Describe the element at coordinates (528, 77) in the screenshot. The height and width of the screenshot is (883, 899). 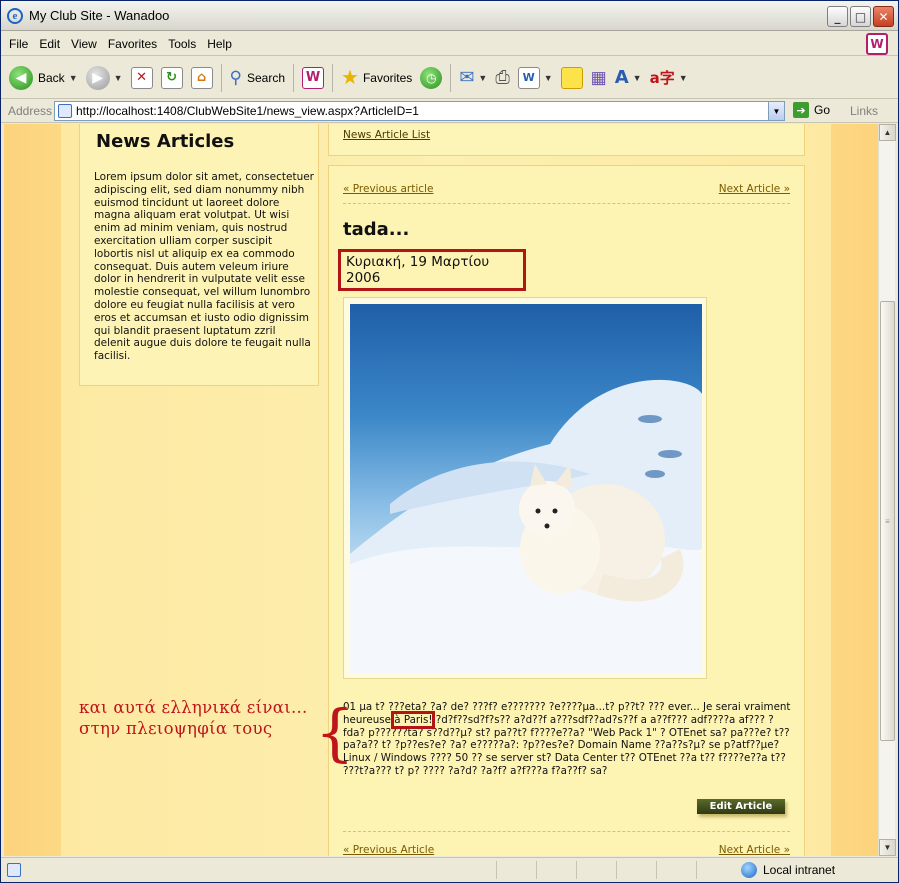
I see `word-icon: W` at that location.